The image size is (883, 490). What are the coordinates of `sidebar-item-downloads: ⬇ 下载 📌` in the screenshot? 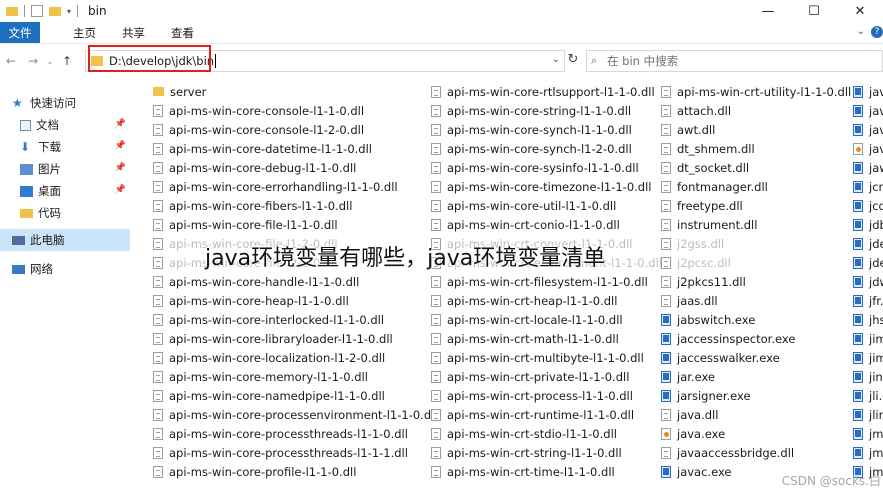 It's located at (65, 147).